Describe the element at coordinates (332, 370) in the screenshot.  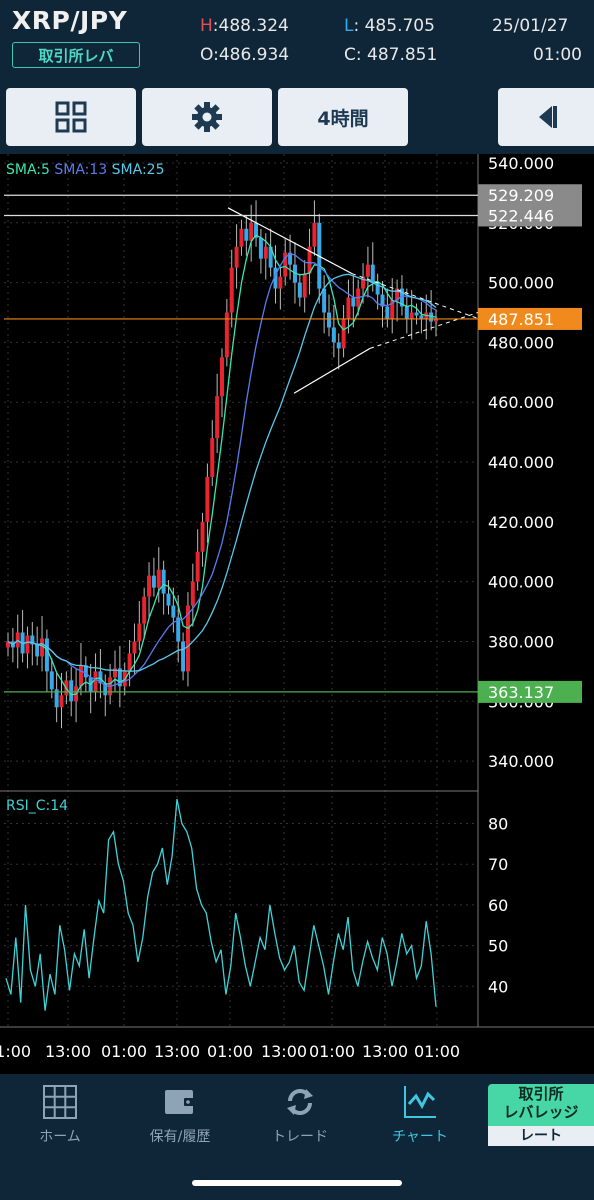
I see `triangle-lower-line` at that location.